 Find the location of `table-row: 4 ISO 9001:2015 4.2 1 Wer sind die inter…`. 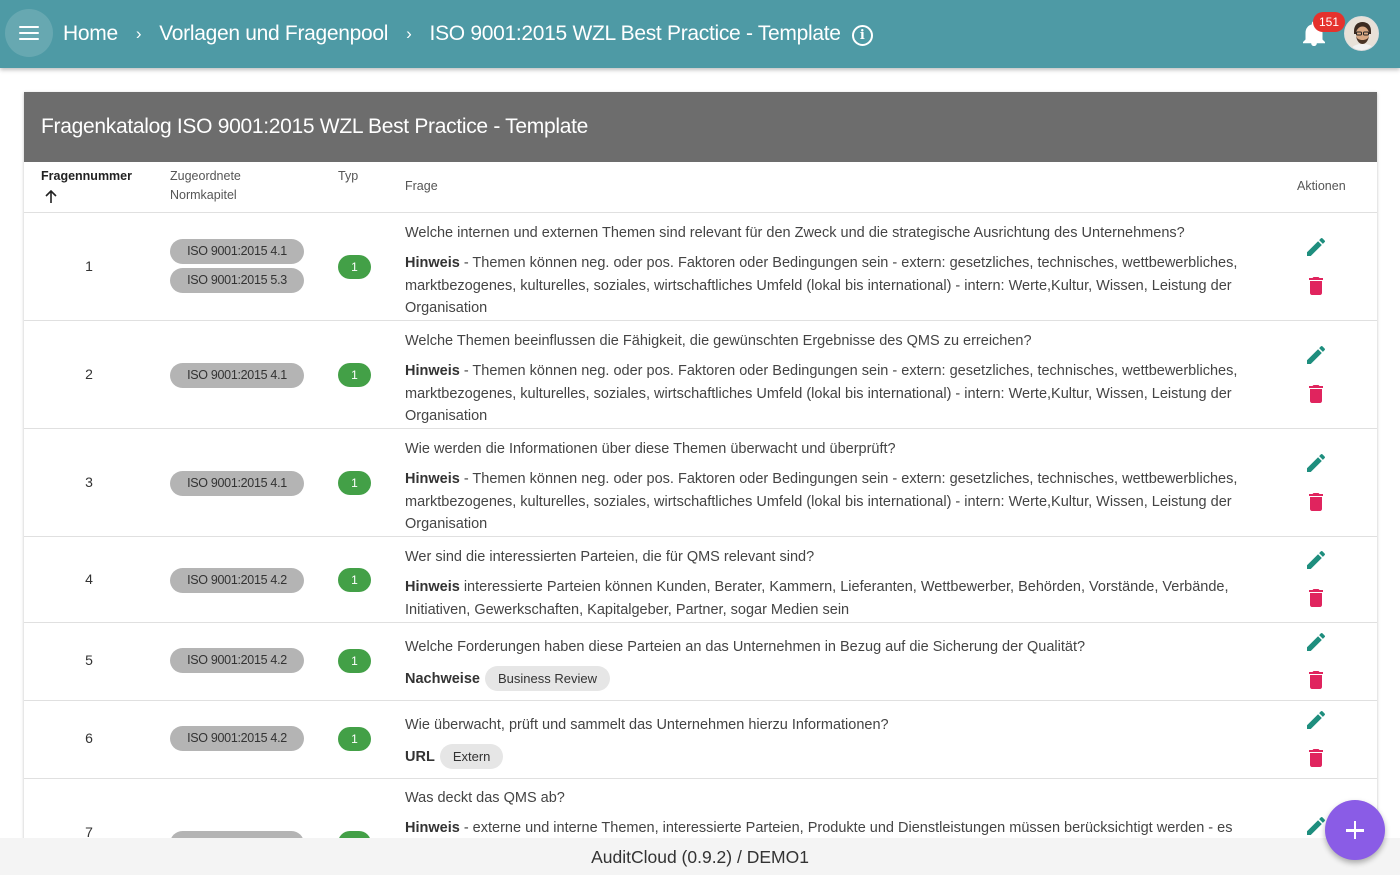

table-row: 4 ISO 9001:2015 4.2 1 Wer sind die inter… is located at coordinates (700, 580).